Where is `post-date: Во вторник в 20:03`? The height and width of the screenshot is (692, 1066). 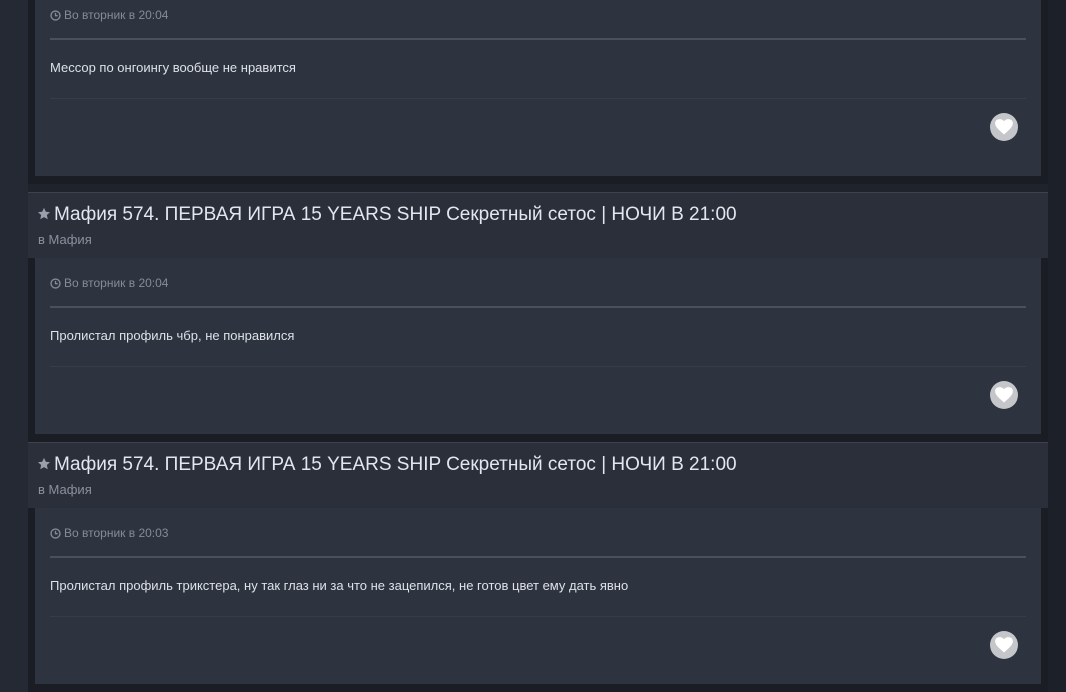 post-date: Во вторник в 20:03 is located at coordinates (109, 534).